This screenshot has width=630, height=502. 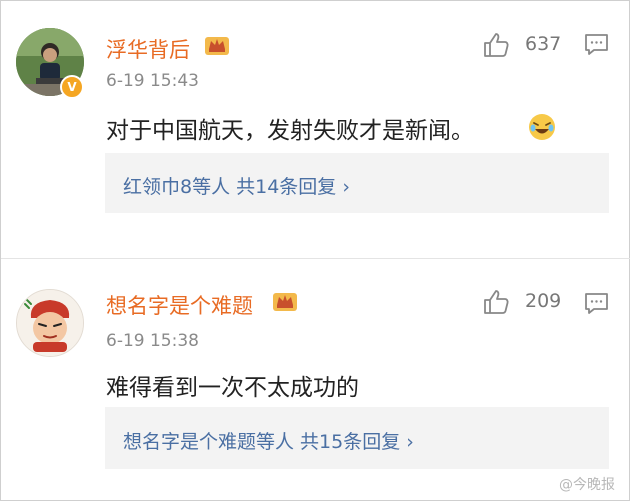 I want to click on timestamp: 6-19 15:38, so click(x=152, y=341).